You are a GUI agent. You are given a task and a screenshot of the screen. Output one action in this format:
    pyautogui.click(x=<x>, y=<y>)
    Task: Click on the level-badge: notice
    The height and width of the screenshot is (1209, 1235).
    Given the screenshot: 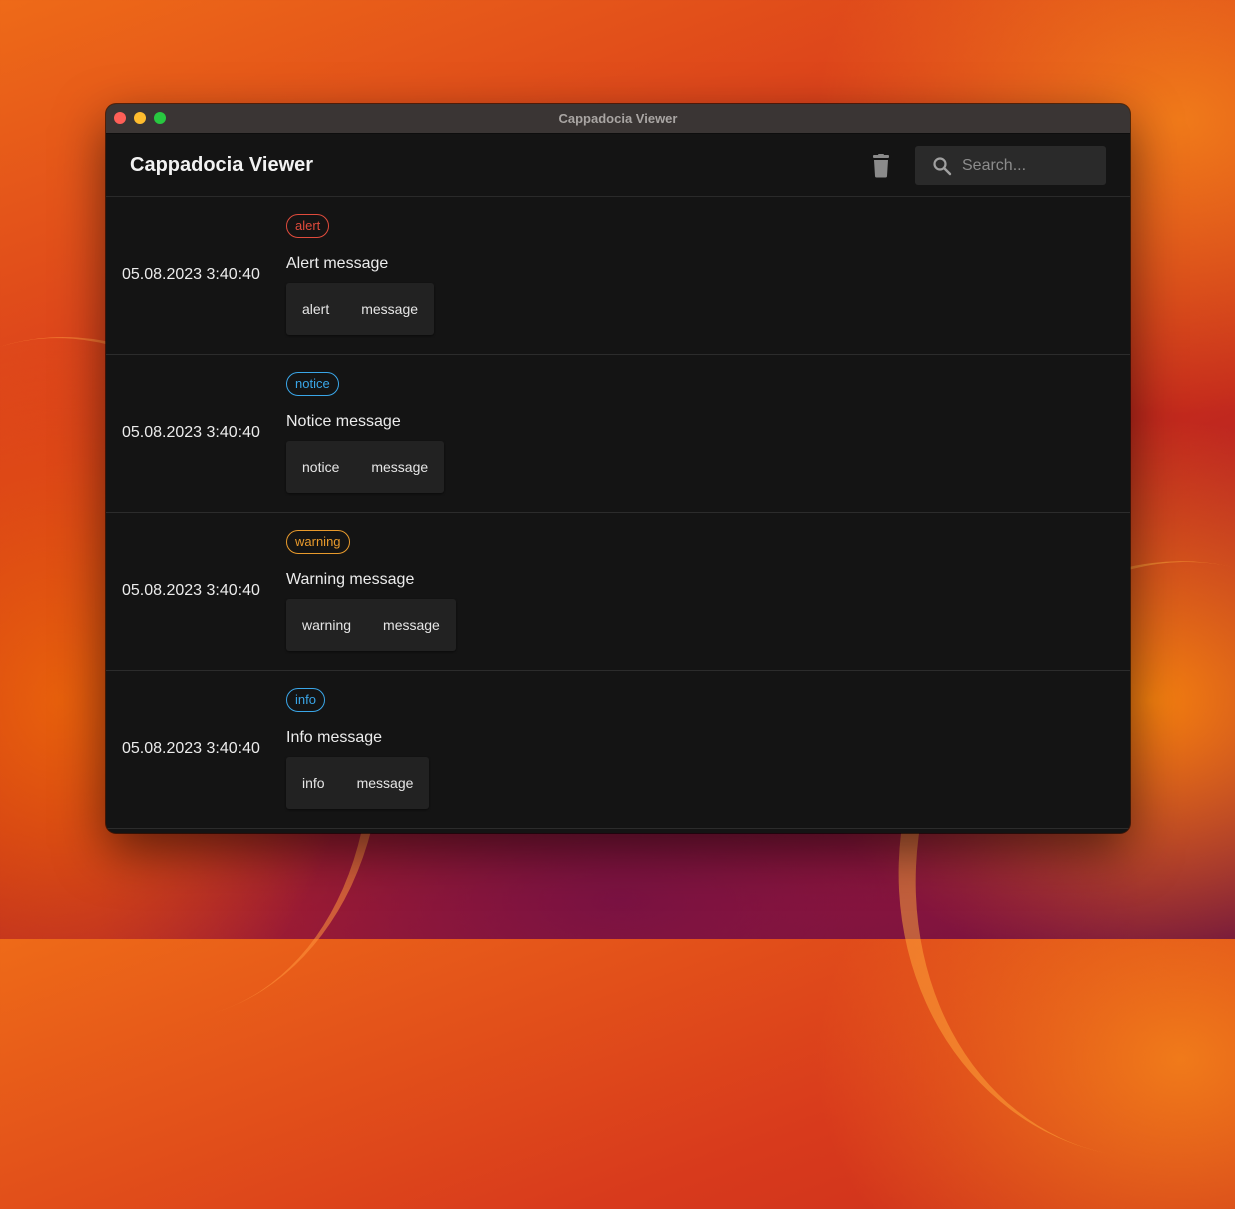 What is the action you would take?
    pyautogui.click(x=312, y=384)
    